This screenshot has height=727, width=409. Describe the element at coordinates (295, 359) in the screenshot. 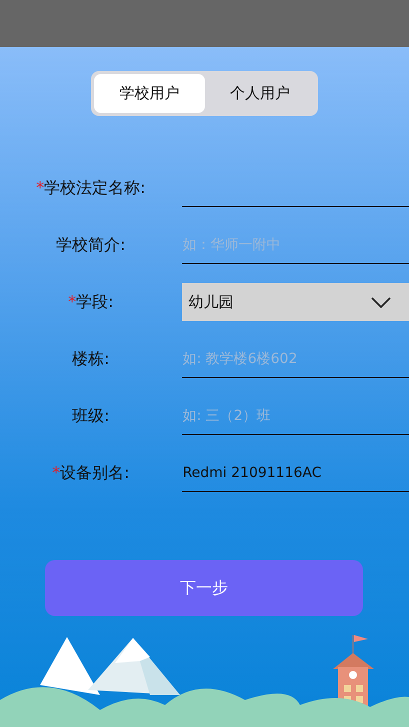

I see `input-field: 如: 教学楼6楼602` at that location.